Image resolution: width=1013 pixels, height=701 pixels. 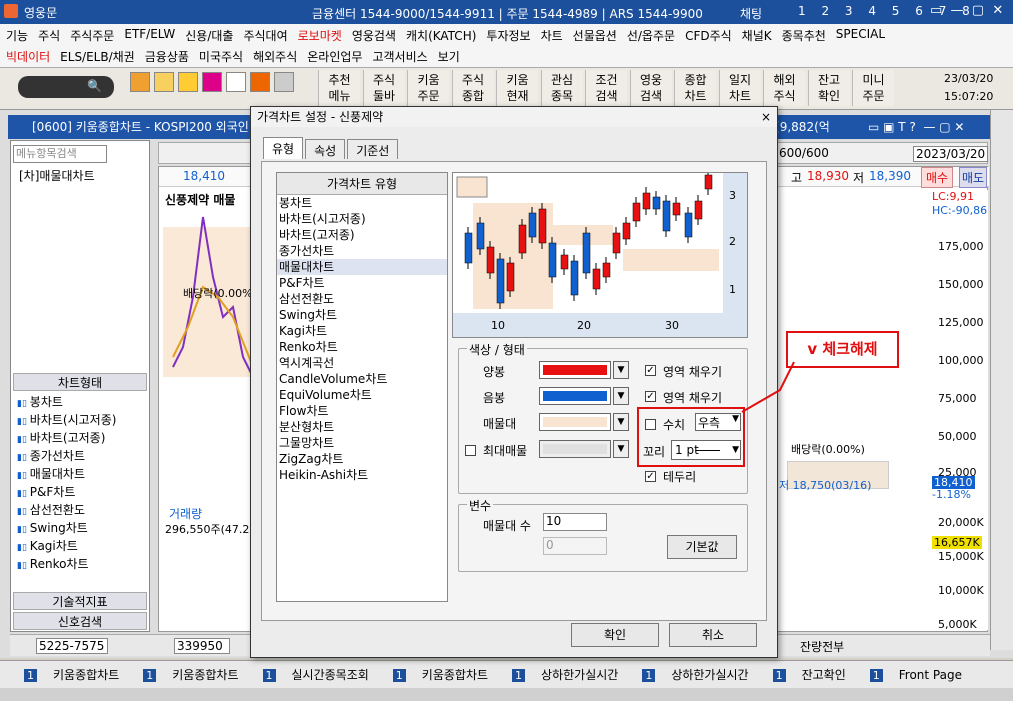 What do you see at coordinates (873, 88) in the screenshot?
I see `toolbar-button-12: 미니 주문` at bounding box center [873, 88].